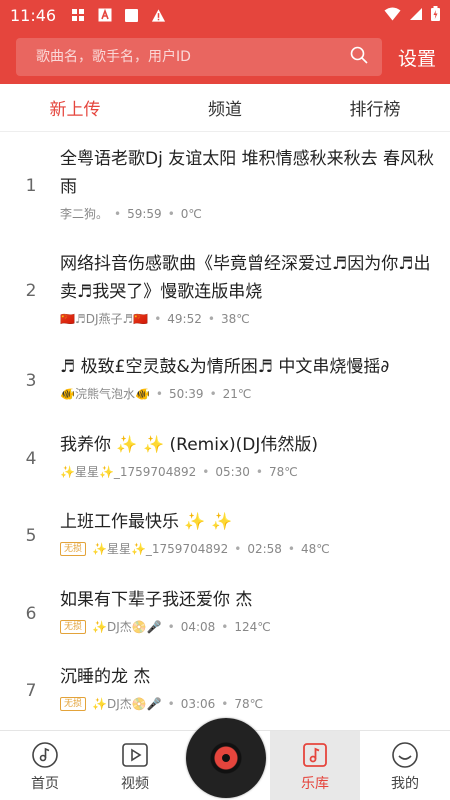 This screenshot has width=450, height=800. Describe the element at coordinates (84, 213) in the screenshot. I see `song-uploader: 李二狗。` at that location.